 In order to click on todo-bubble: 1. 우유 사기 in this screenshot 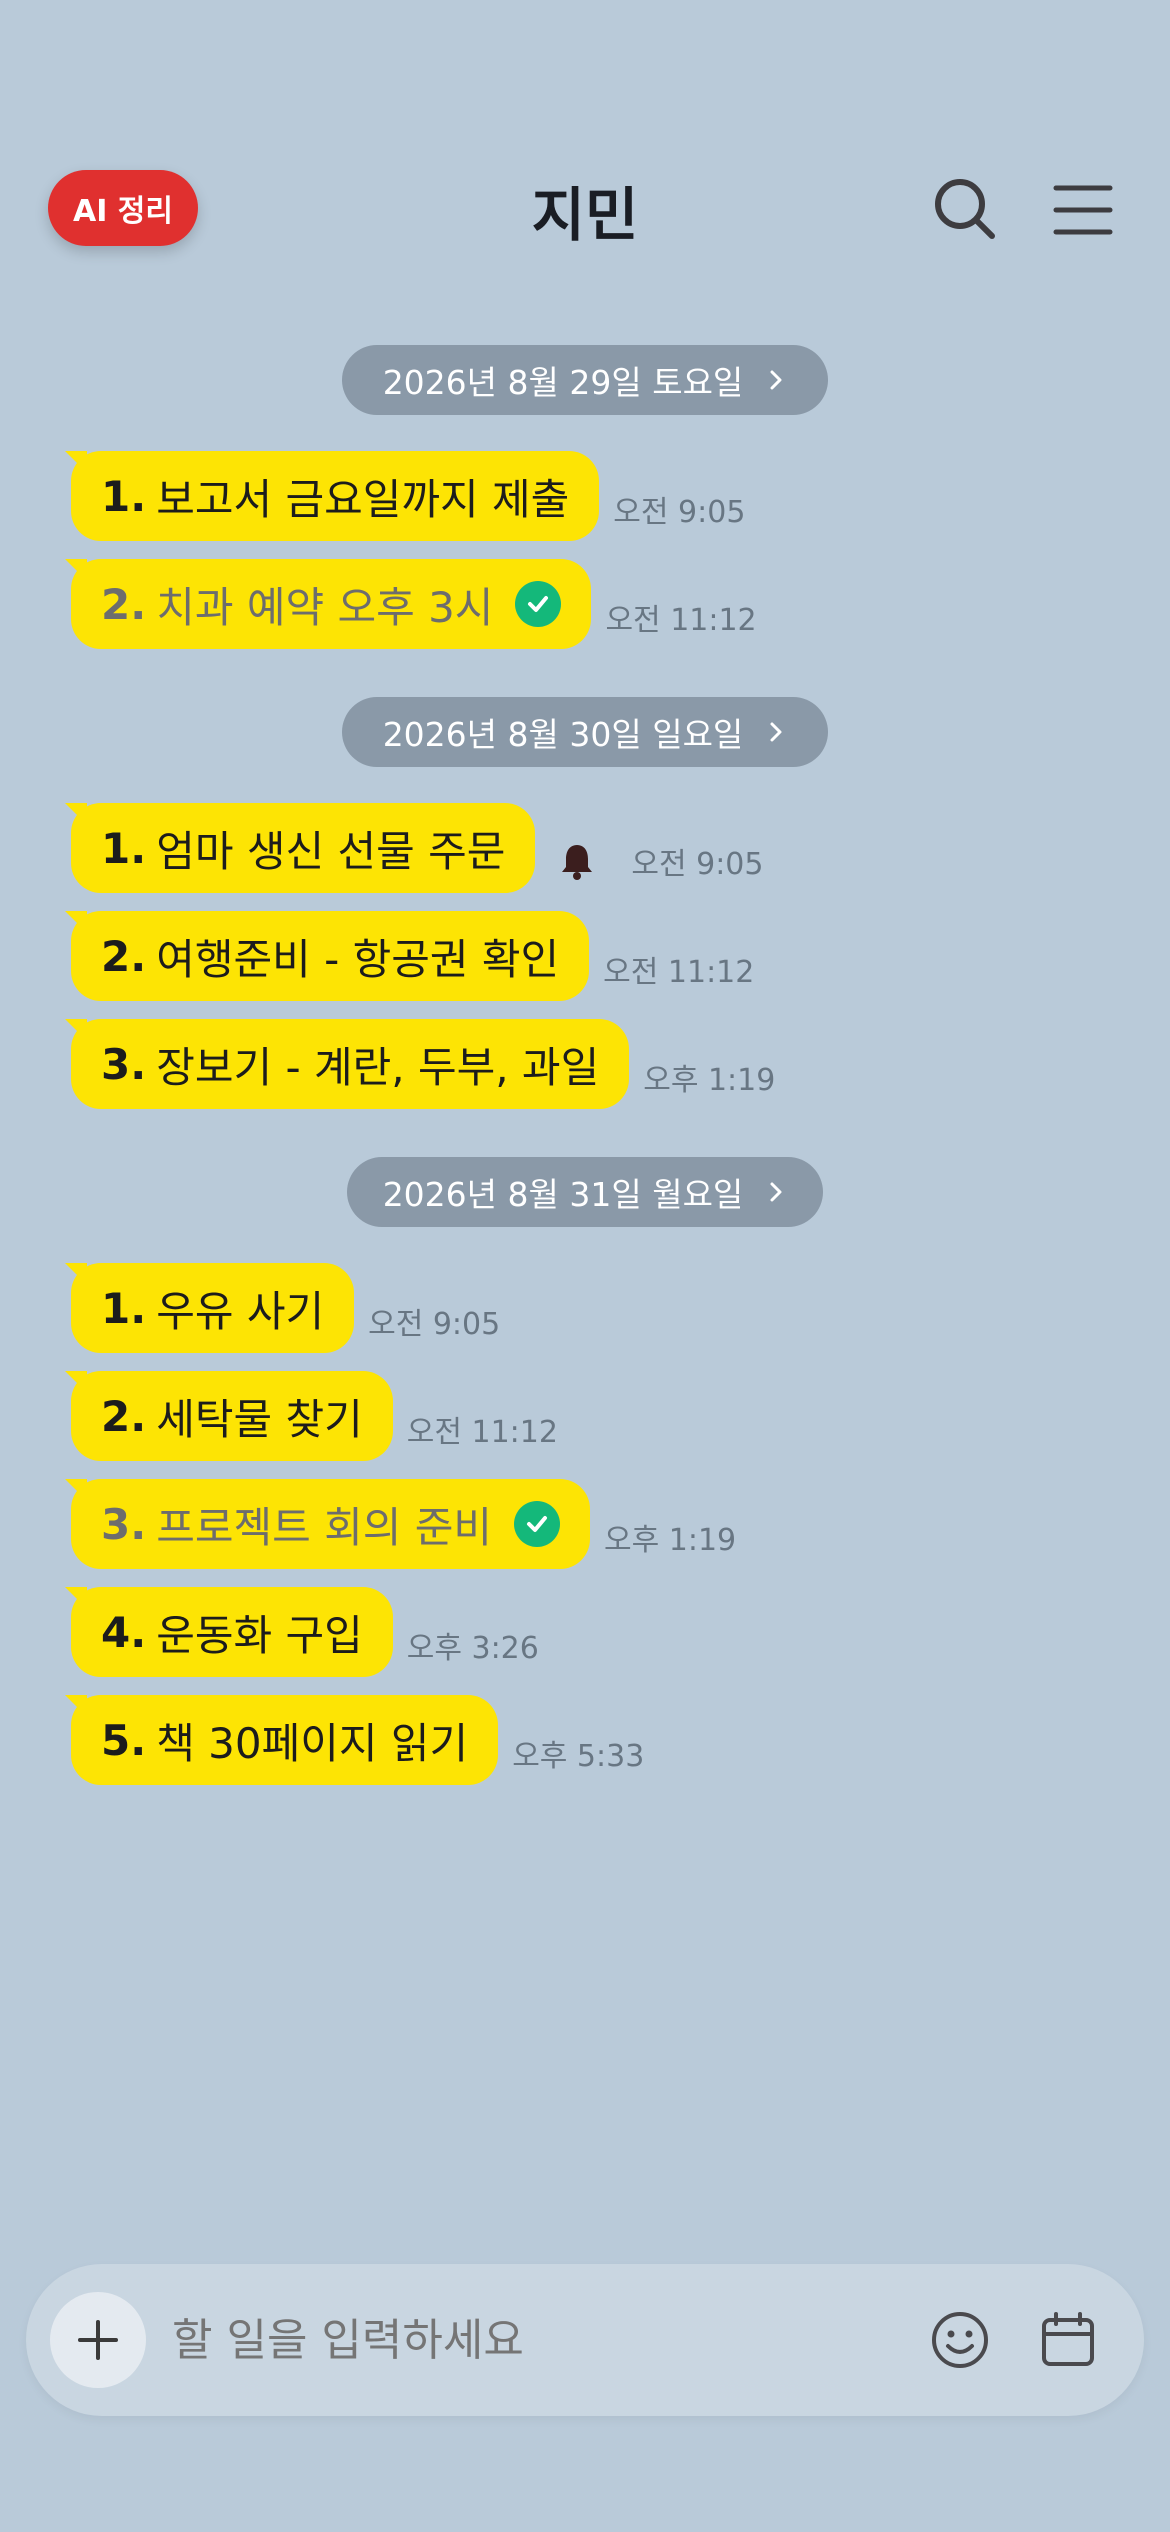, I will do `click(209, 1308)`.